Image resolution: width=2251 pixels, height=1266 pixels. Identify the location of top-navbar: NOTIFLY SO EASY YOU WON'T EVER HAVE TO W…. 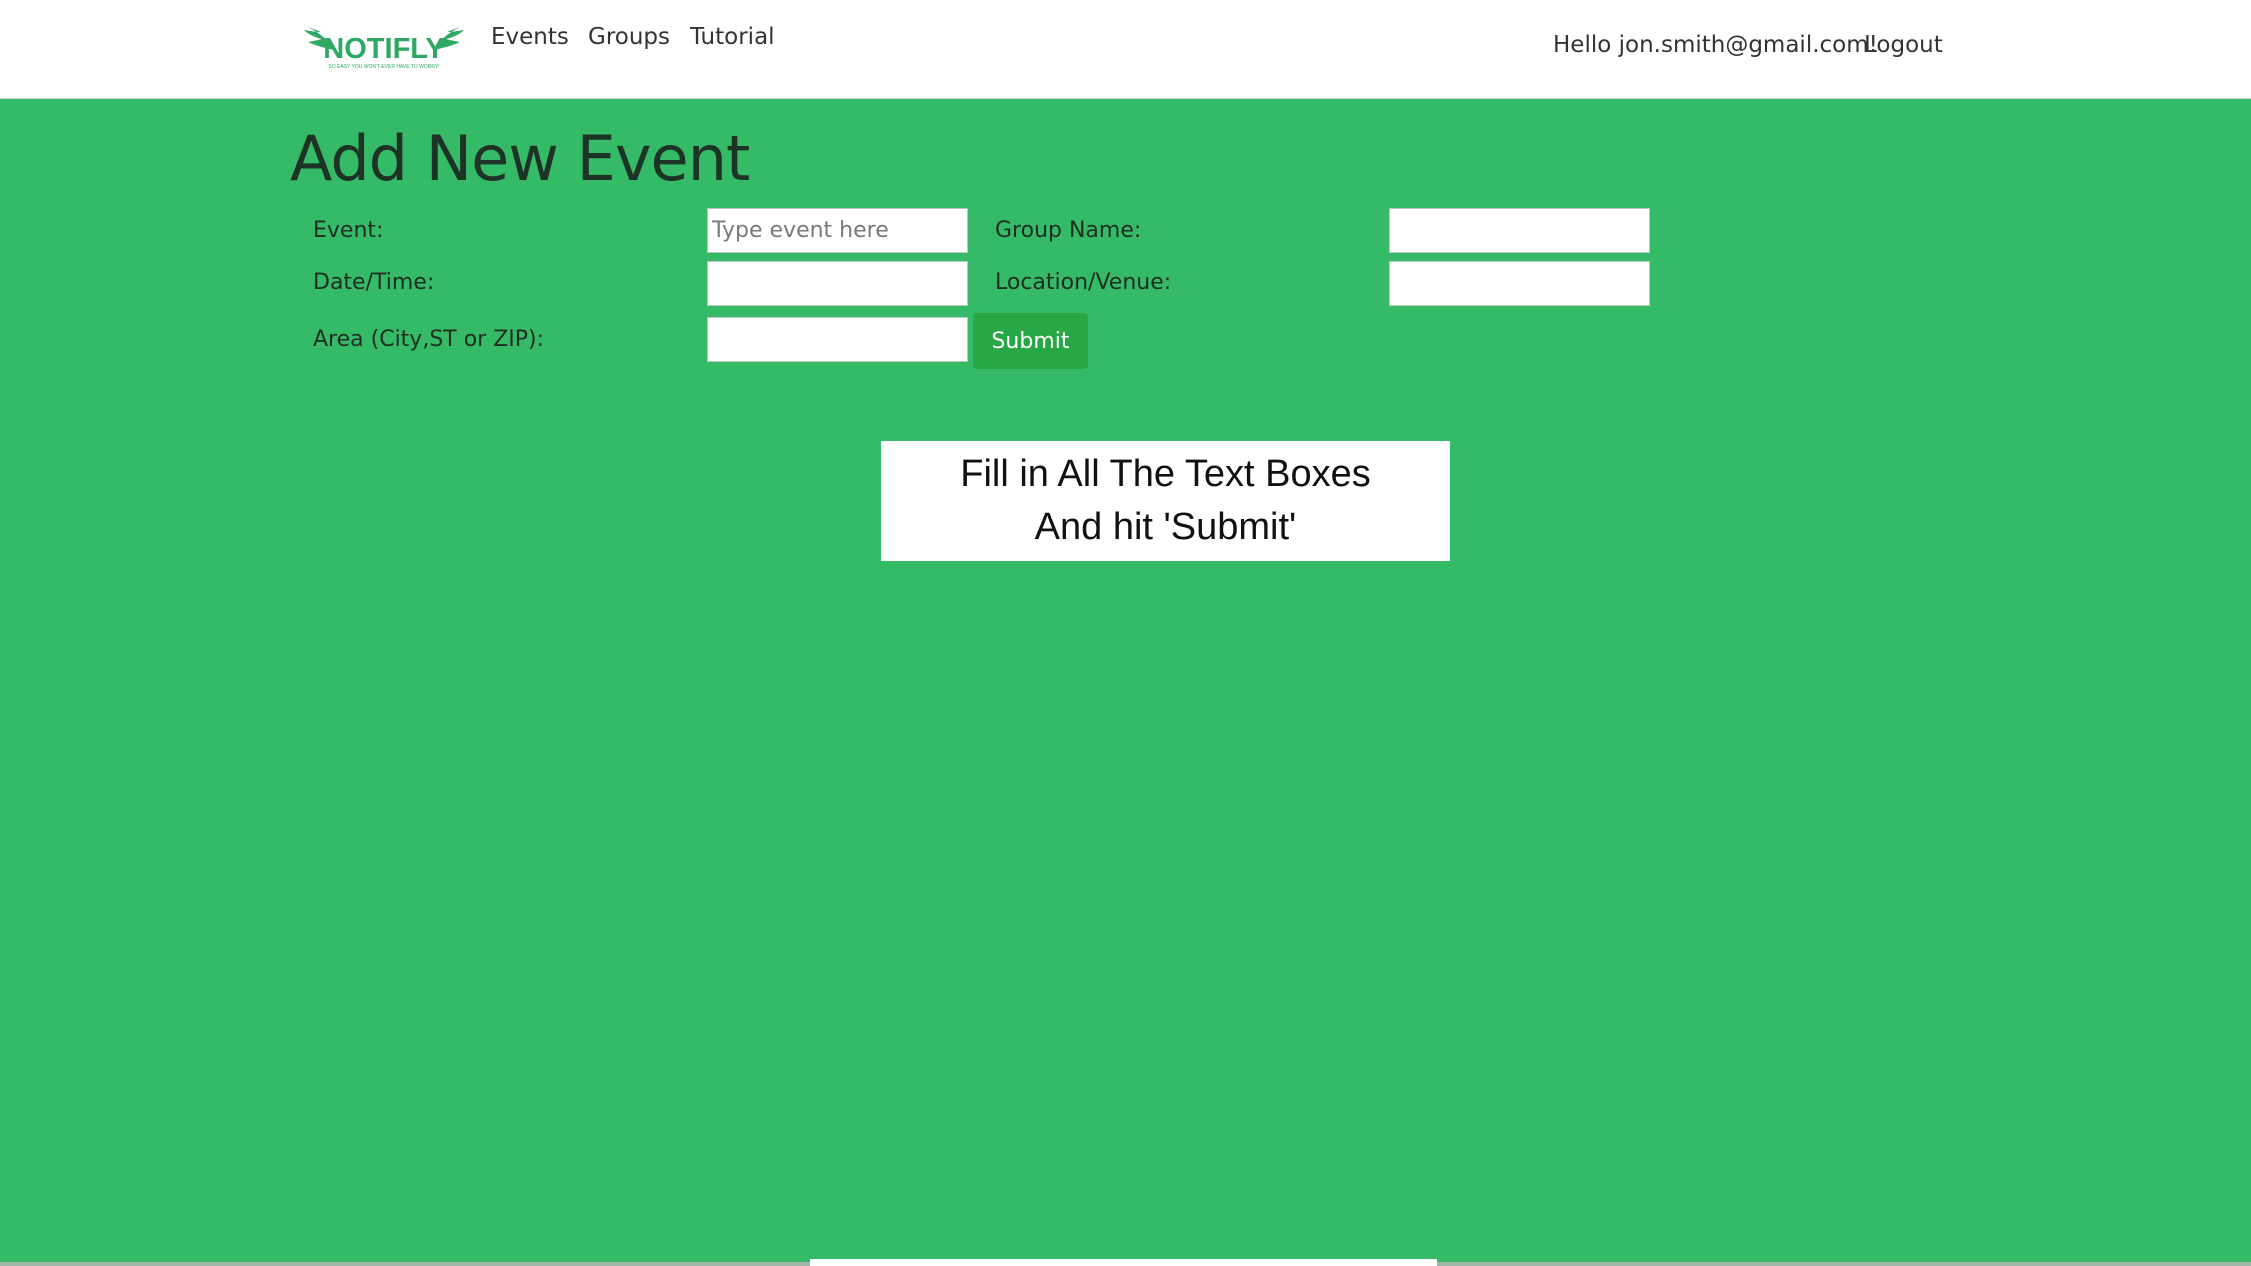
(1125, 49).